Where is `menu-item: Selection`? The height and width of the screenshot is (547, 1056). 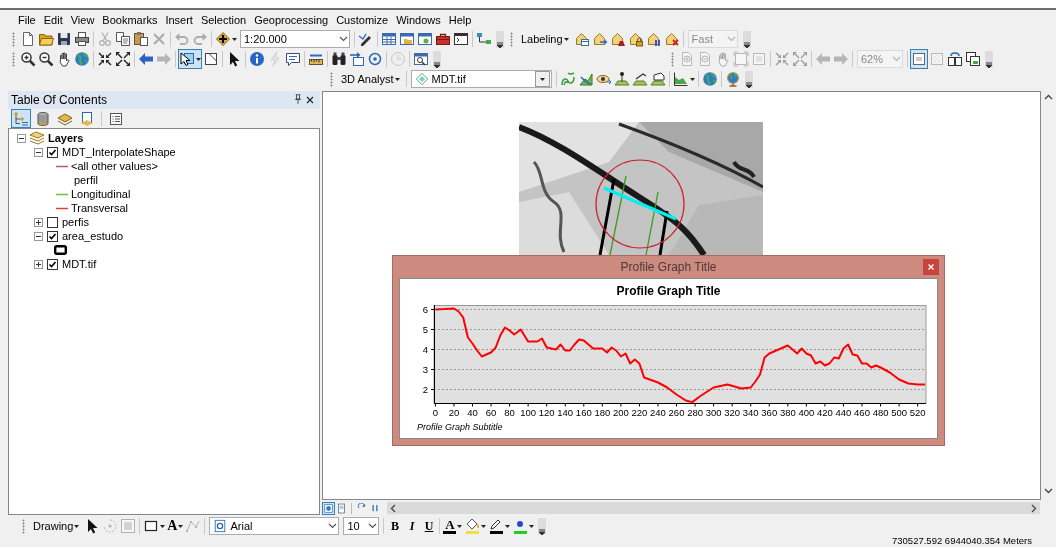
menu-item: Selection is located at coordinates (223, 19).